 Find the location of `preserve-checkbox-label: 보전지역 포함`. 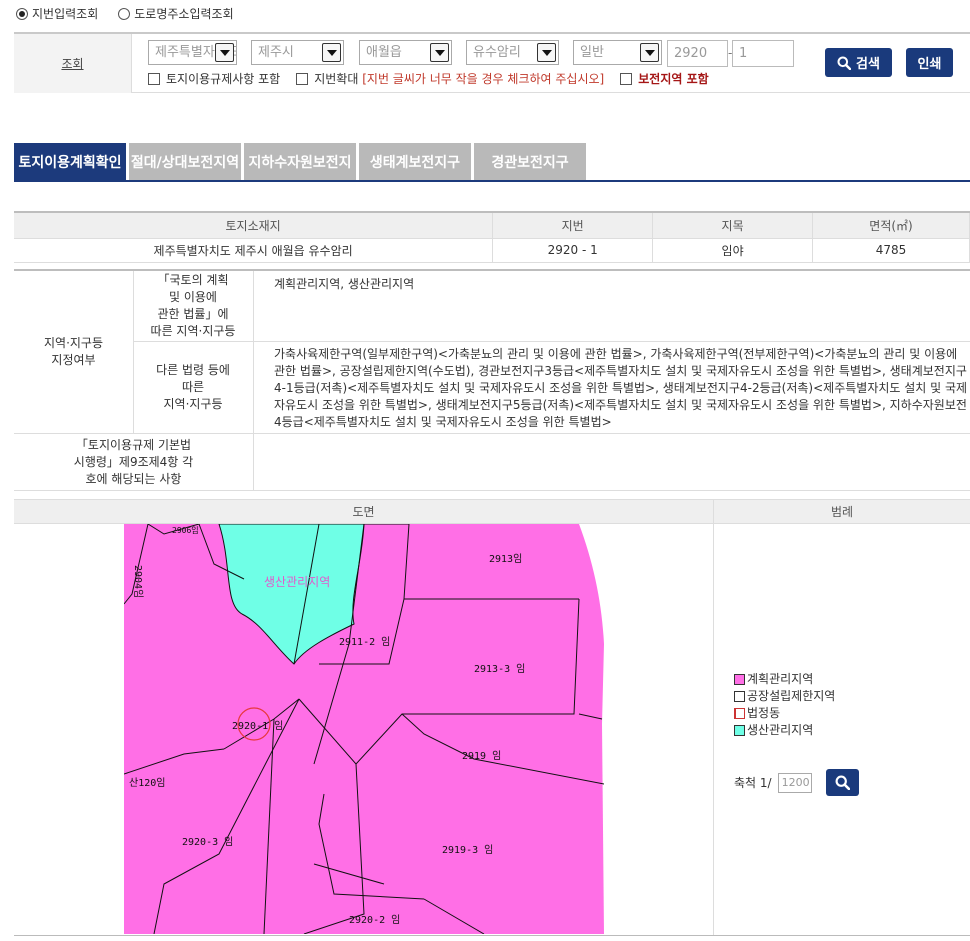

preserve-checkbox-label: 보전지역 포함 is located at coordinates (673, 79).